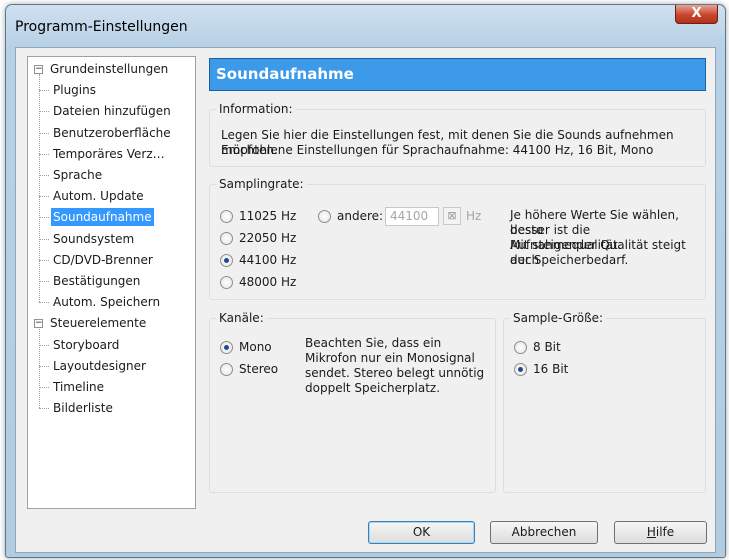 This screenshot has height=560, width=729. What do you see at coordinates (226, 282) in the screenshot?
I see `rate-48000-radio` at bounding box center [226, 282].